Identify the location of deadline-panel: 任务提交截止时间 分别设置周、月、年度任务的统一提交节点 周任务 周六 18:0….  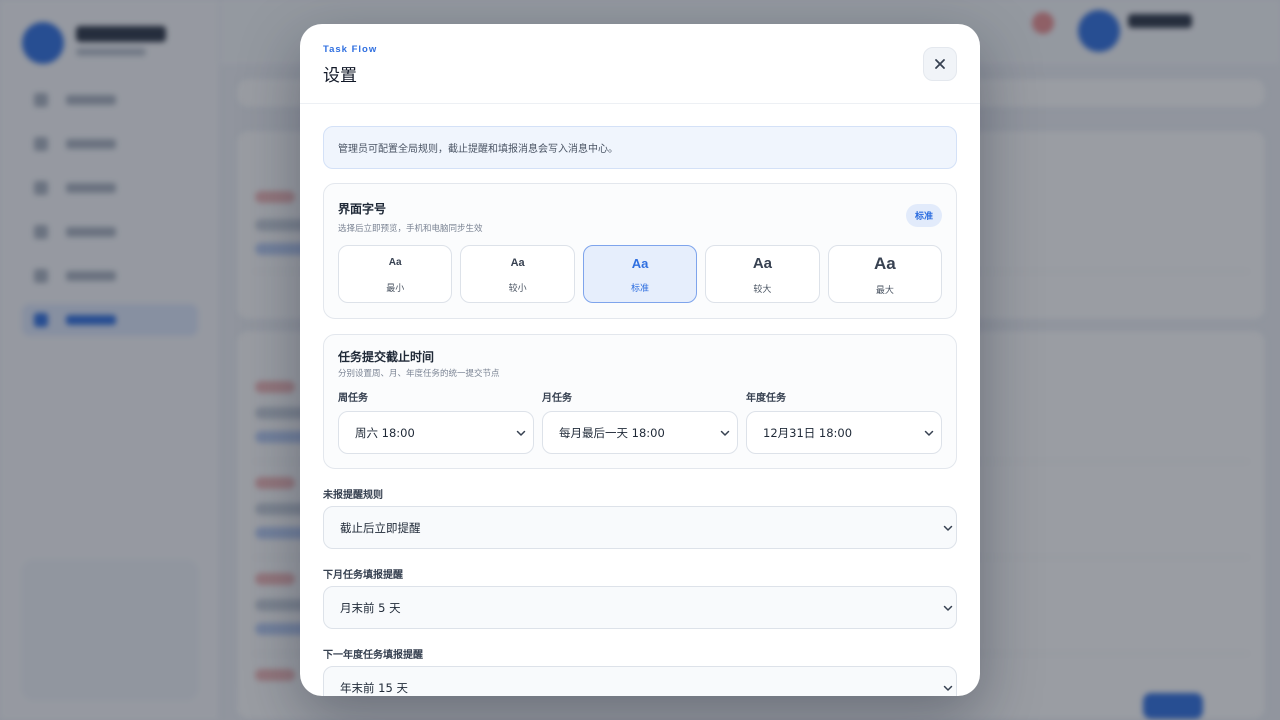
(640, 401).